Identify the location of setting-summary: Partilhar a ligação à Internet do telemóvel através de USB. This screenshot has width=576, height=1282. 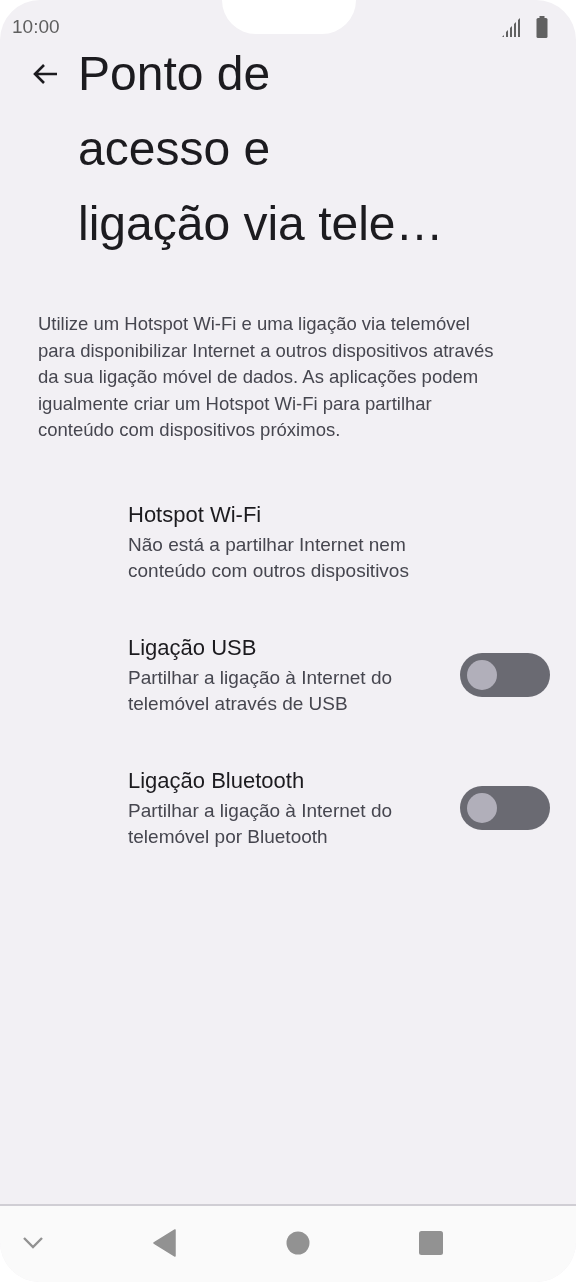
(261, 690).